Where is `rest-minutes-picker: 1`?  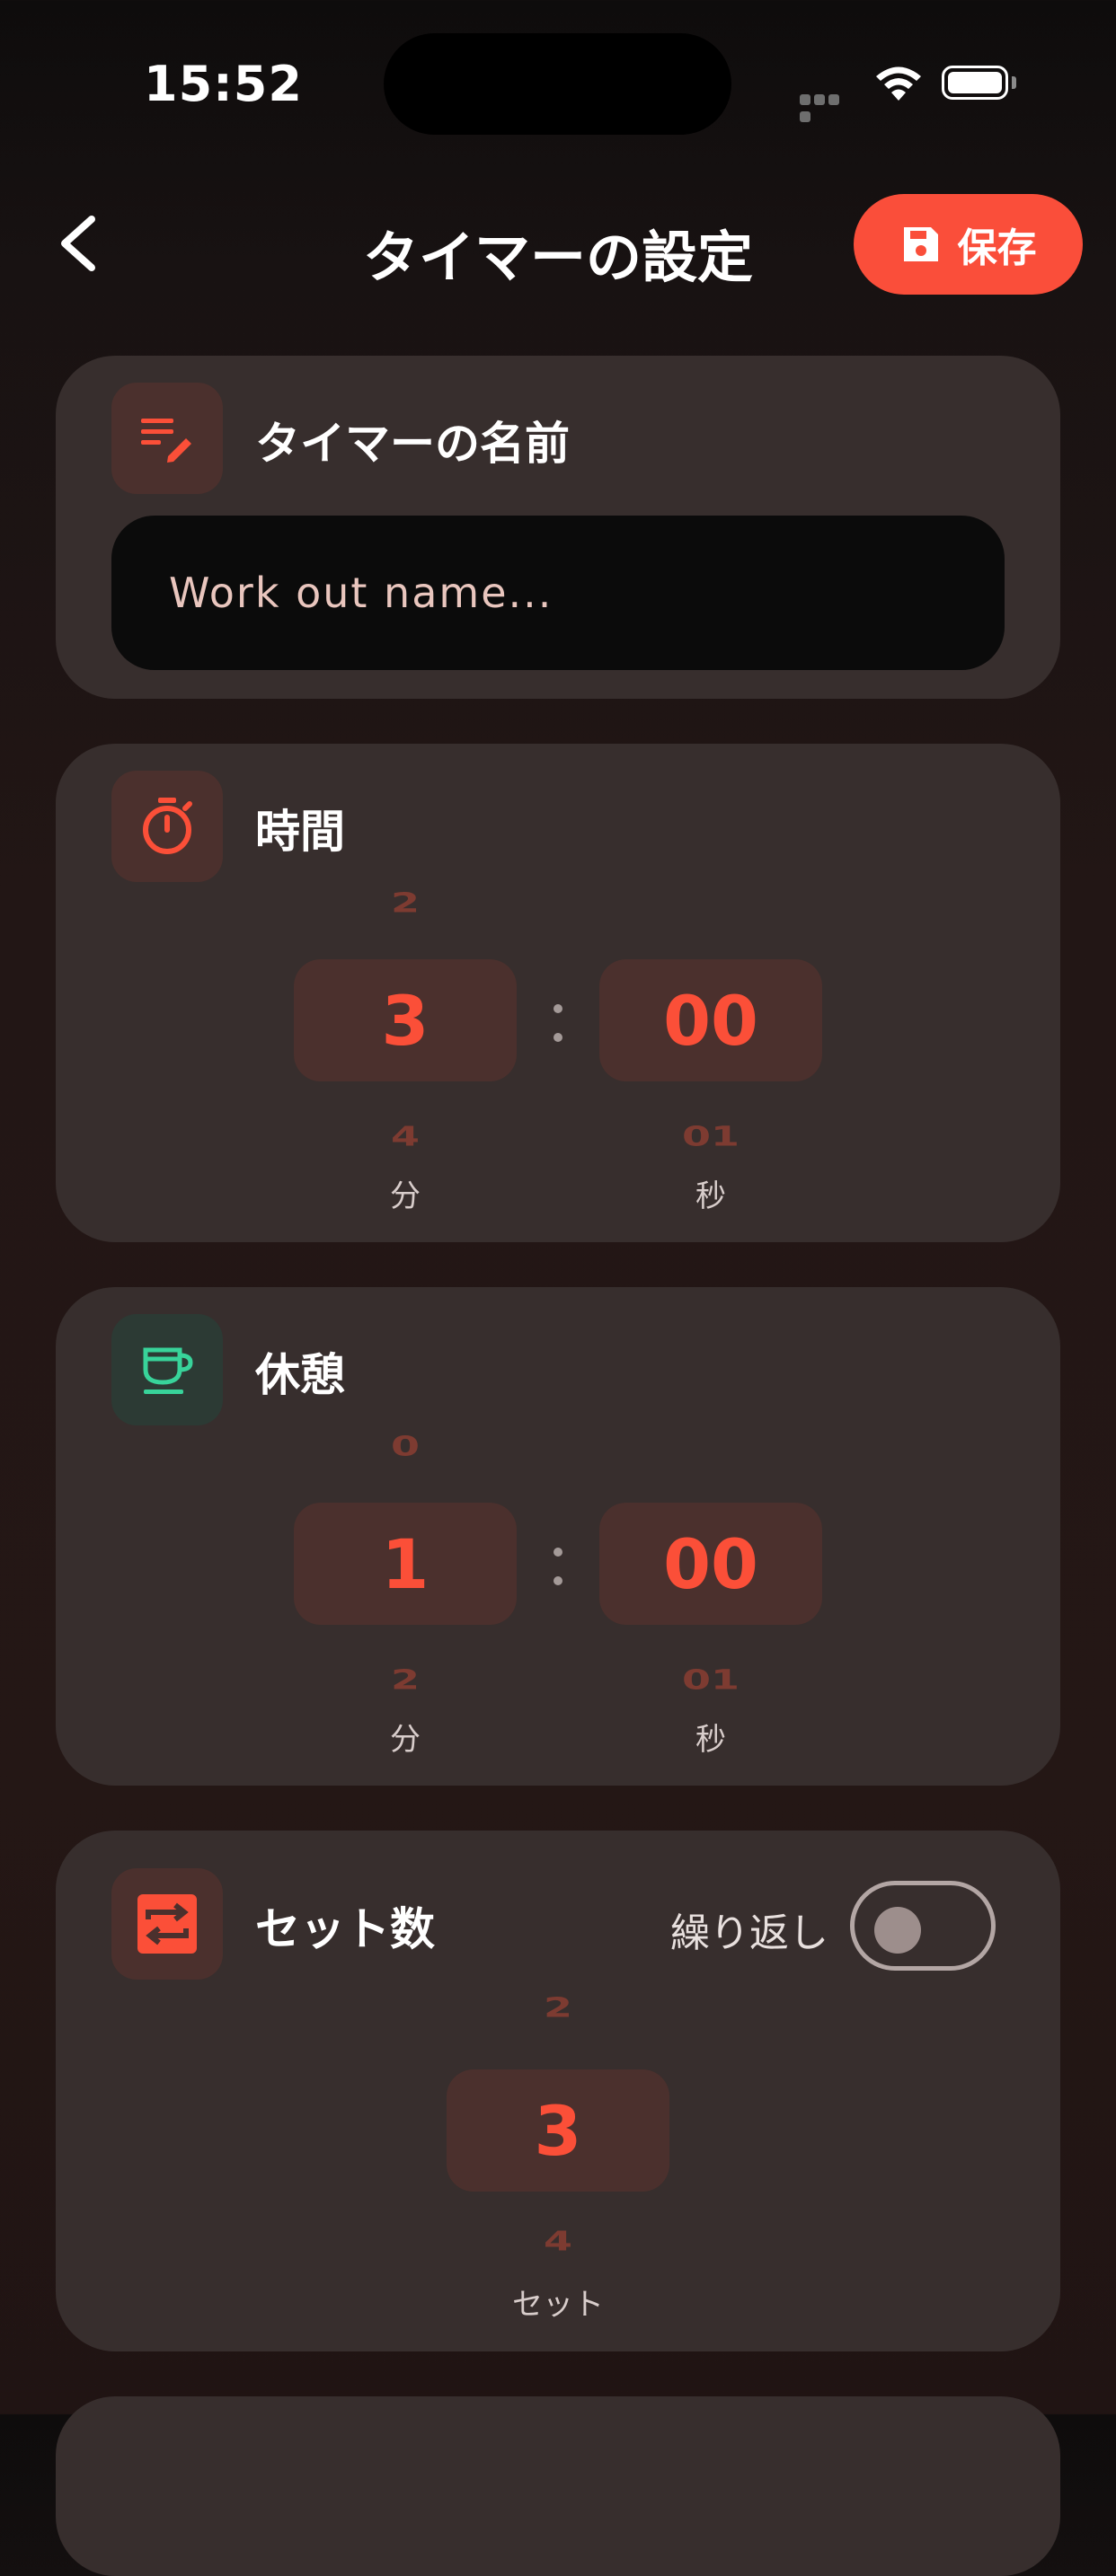
rest-minutes-picker: 1 is located at coordinates (405, 1564).